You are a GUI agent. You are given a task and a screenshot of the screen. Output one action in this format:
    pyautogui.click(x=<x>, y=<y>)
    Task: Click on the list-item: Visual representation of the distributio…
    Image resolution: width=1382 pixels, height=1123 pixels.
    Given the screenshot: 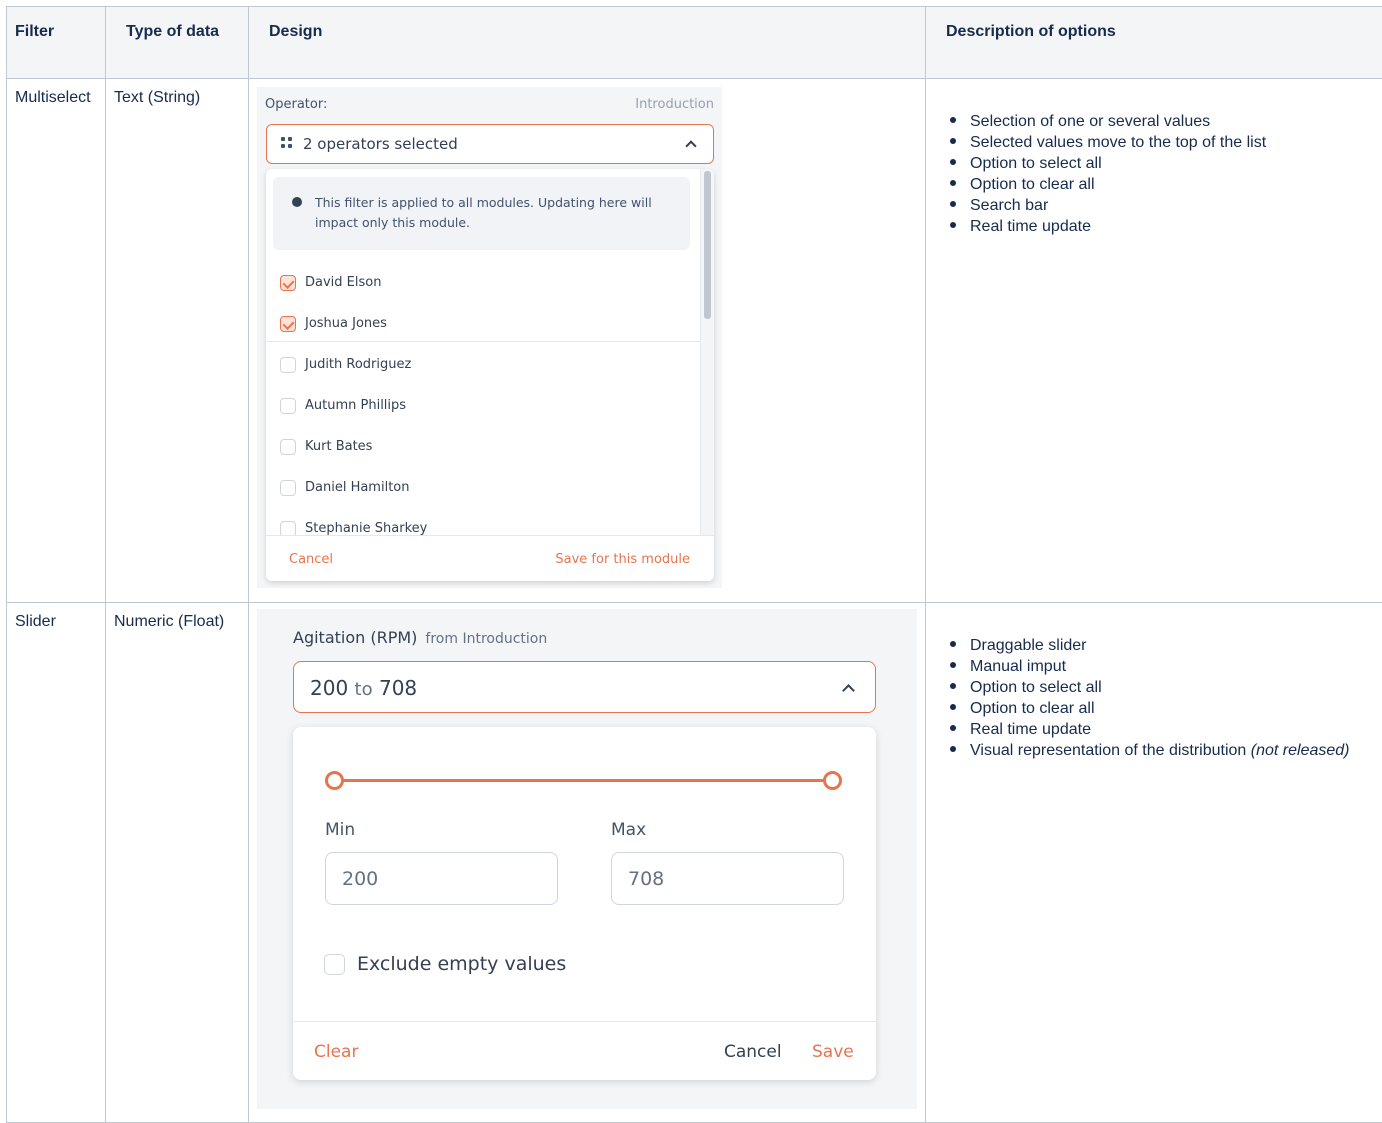 What is the action you would take?
    pyautogui.click(x=1176, y=750)
    